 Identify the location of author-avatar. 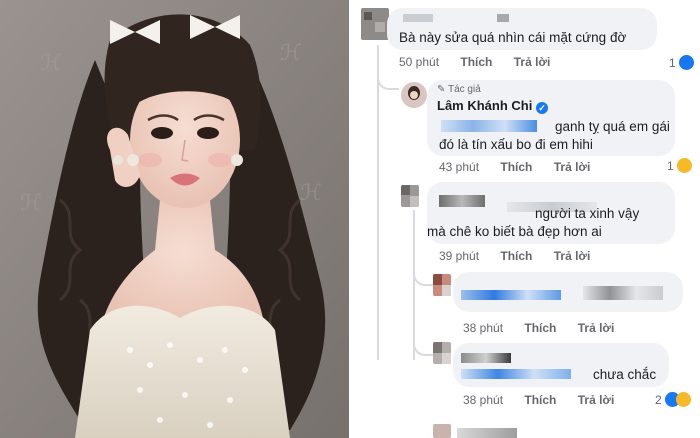
(414, 95).